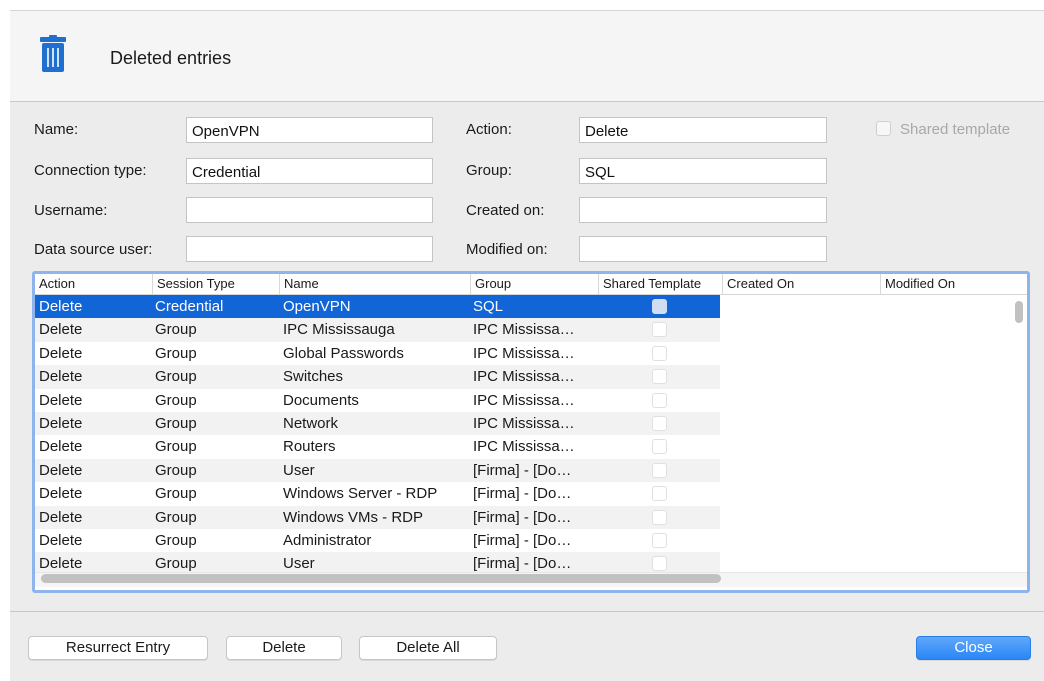 The width and height of the screenshot is (1044, 681). Describe the element at coordinates (489, 170) in the screenshot. I see `group-label: Group:` at that location.